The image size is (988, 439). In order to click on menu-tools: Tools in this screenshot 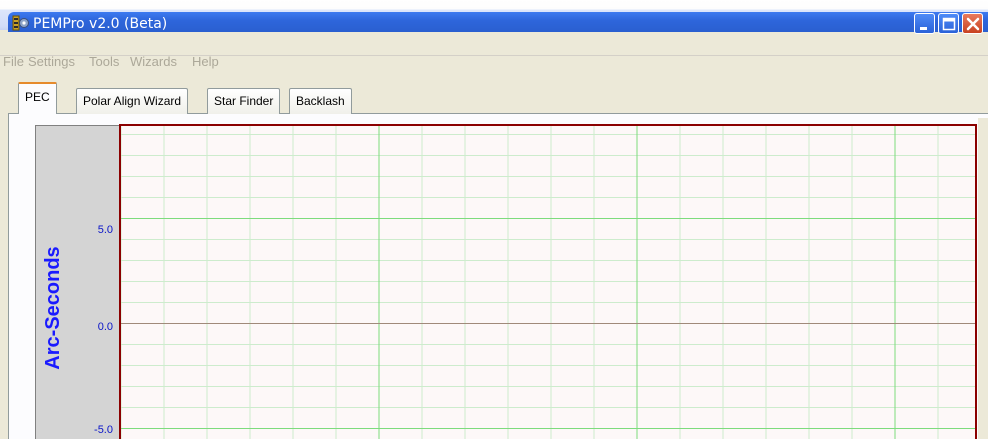, I will do `click(104, 61)`.